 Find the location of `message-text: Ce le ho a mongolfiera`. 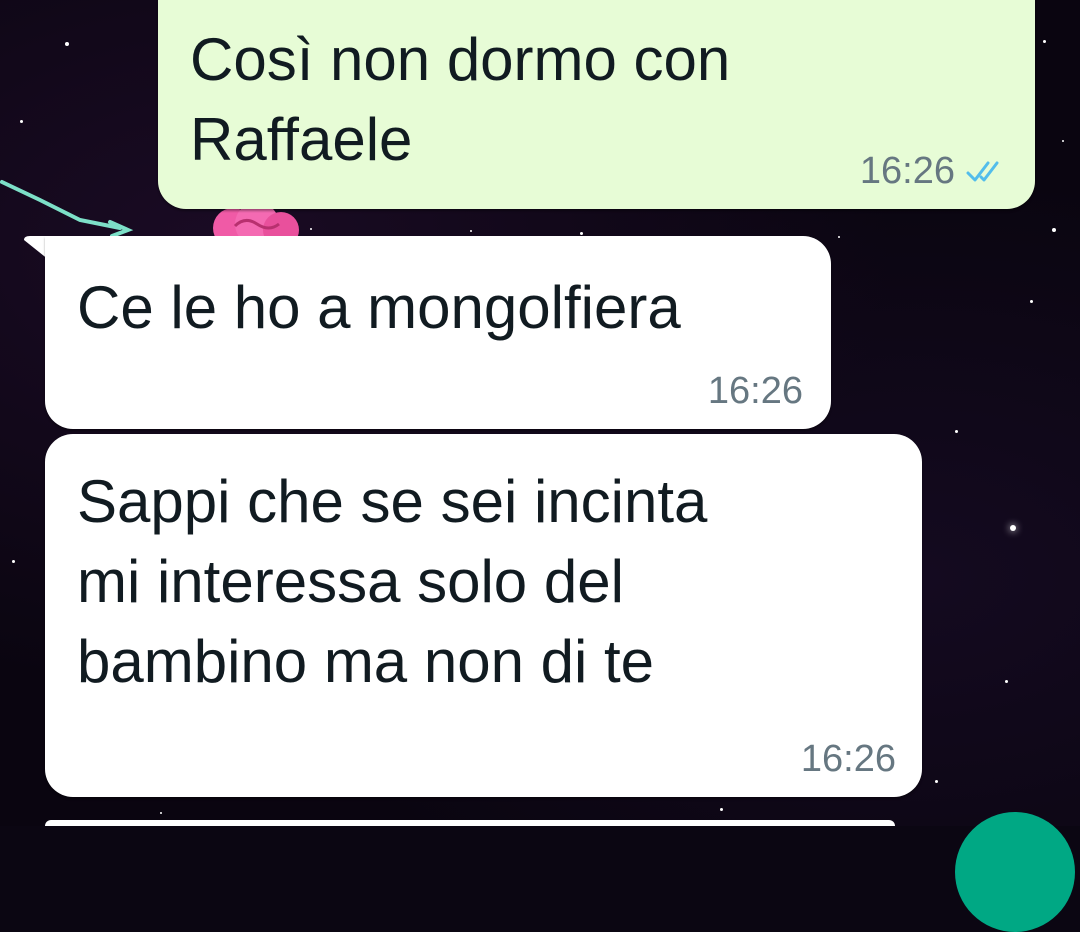

message-text: Ce le ho a mongolfiera is located at coordinates (379, 307).